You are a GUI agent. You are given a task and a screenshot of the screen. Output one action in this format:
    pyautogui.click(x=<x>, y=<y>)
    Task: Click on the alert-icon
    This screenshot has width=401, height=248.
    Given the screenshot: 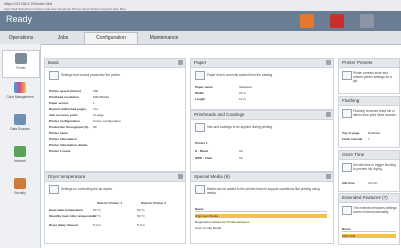 What is the action you would take?
    pyautogui.click(x=307, y=21)
    